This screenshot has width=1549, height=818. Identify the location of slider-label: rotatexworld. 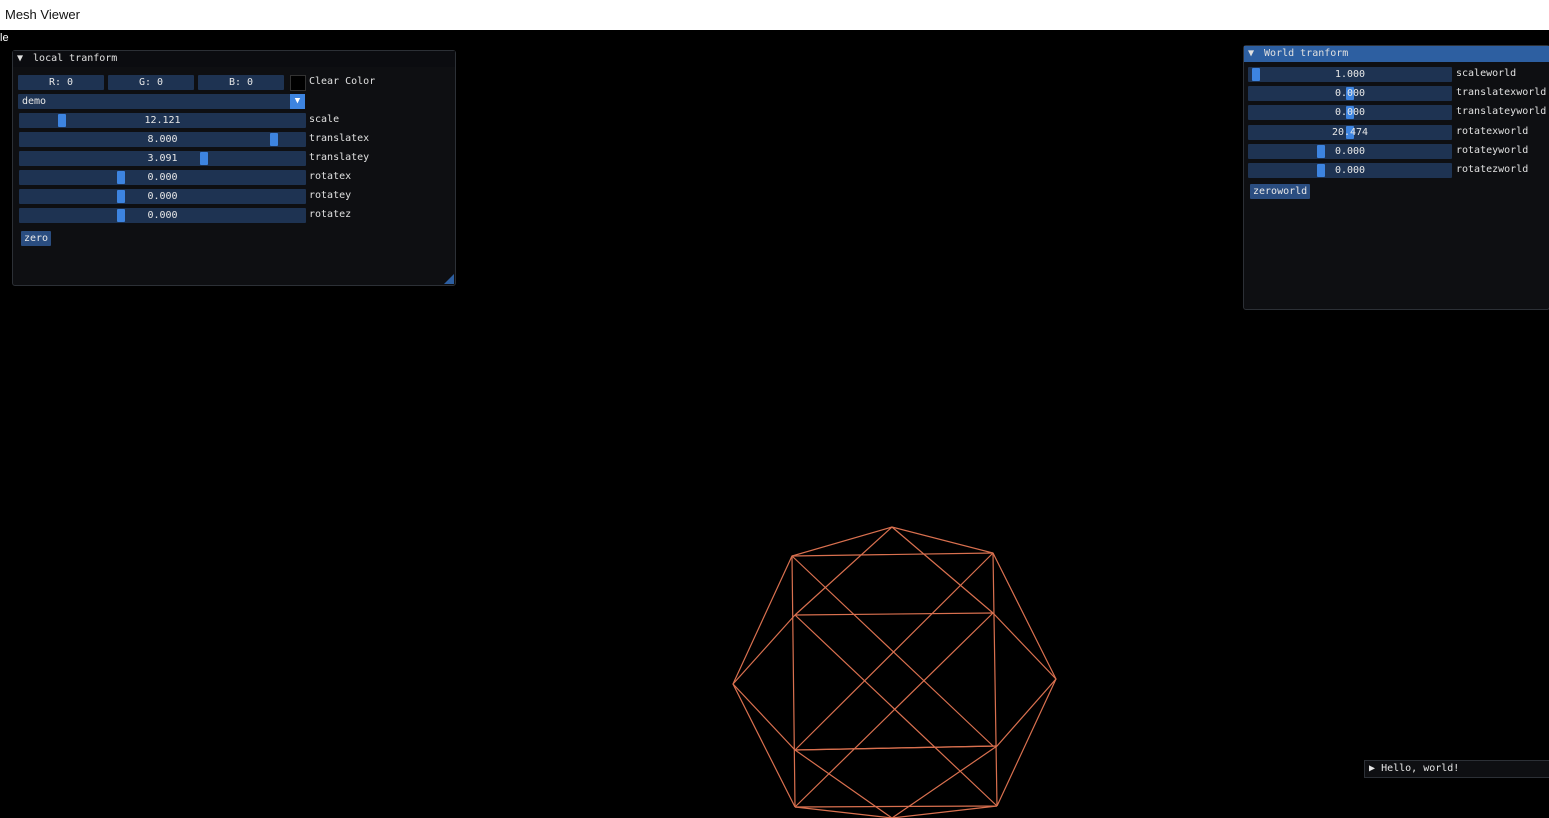
(1492, 131).